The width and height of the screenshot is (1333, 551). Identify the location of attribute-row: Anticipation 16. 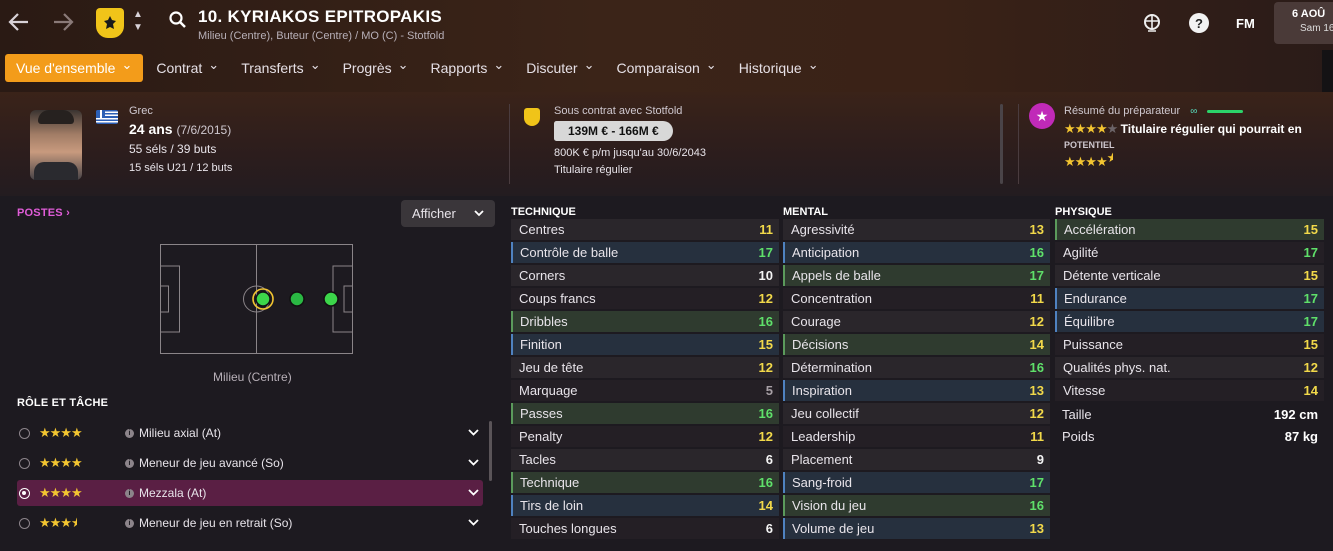
(916, 252).